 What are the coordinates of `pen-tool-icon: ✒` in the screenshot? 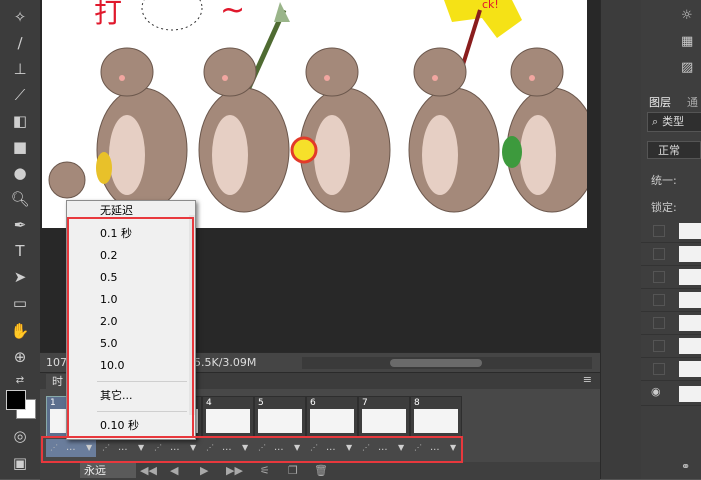 It's located at (20, 225).